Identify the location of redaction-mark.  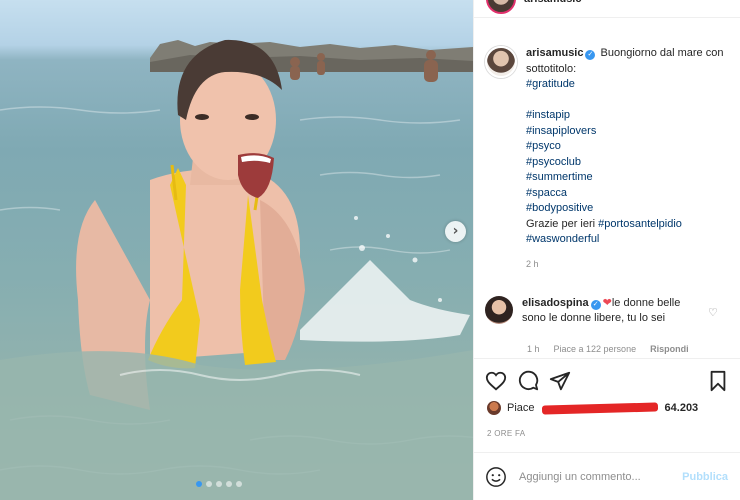
(599, 408).